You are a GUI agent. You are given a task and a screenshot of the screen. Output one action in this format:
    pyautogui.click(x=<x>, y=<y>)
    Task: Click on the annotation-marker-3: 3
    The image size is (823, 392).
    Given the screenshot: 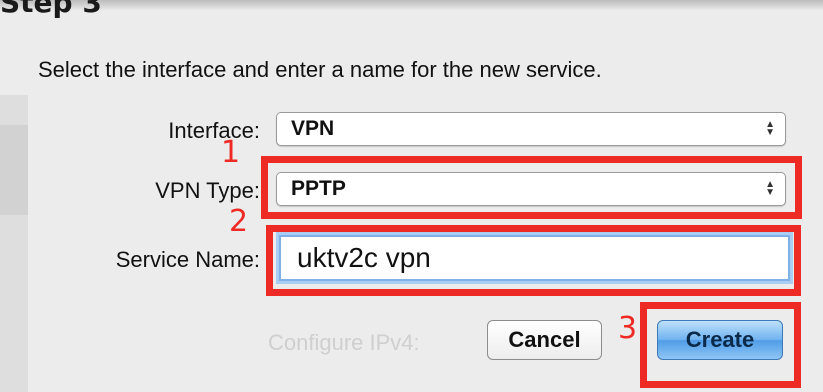 What is the action you would take?
    pyautogui.click(x=628, y=328)
    